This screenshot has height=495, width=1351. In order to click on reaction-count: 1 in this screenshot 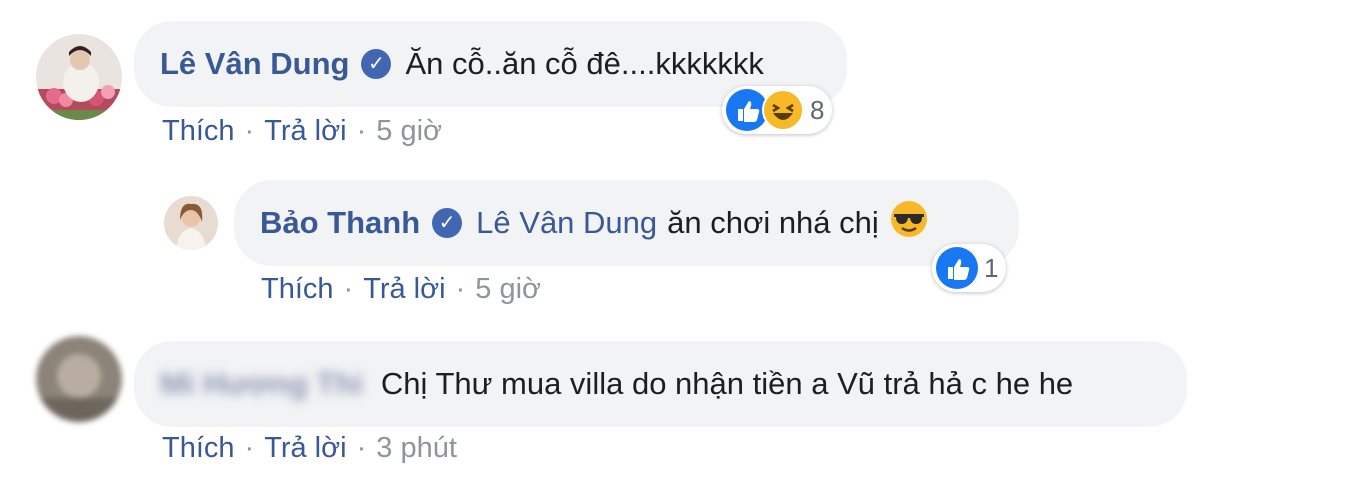, I will do `click(991, 267)`.